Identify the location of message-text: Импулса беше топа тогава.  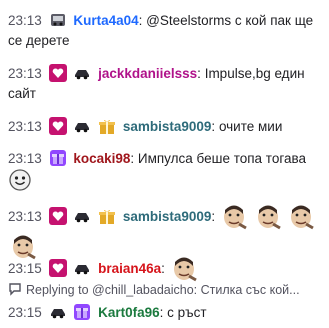
(222, 158).